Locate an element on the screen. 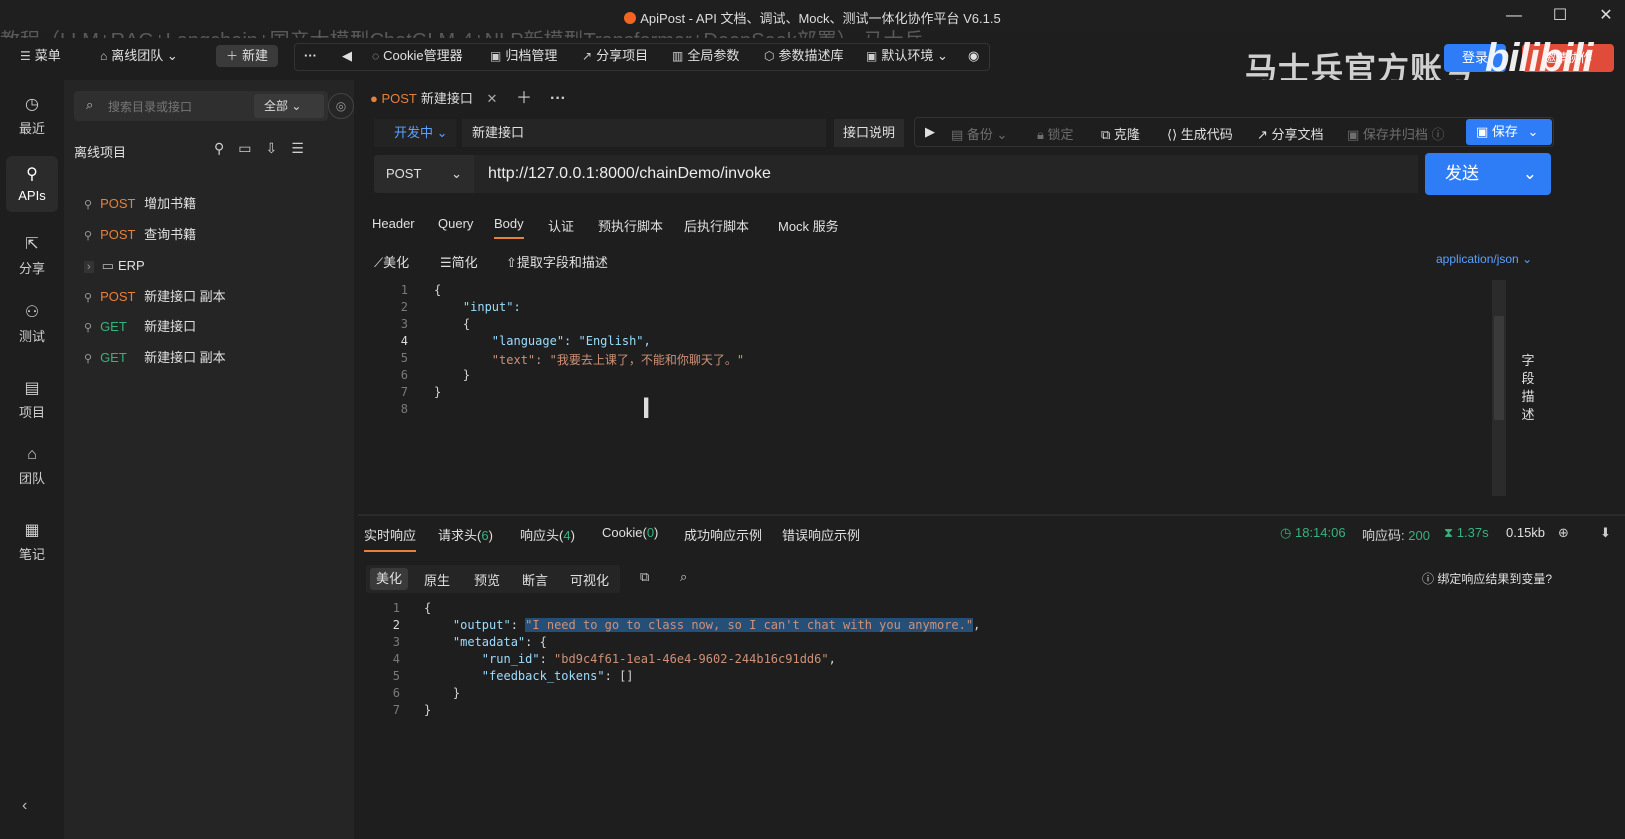 This screenshot has width=1625, height=839. status-select: 开发中 ⌄ is located at coordinates (415, 133).